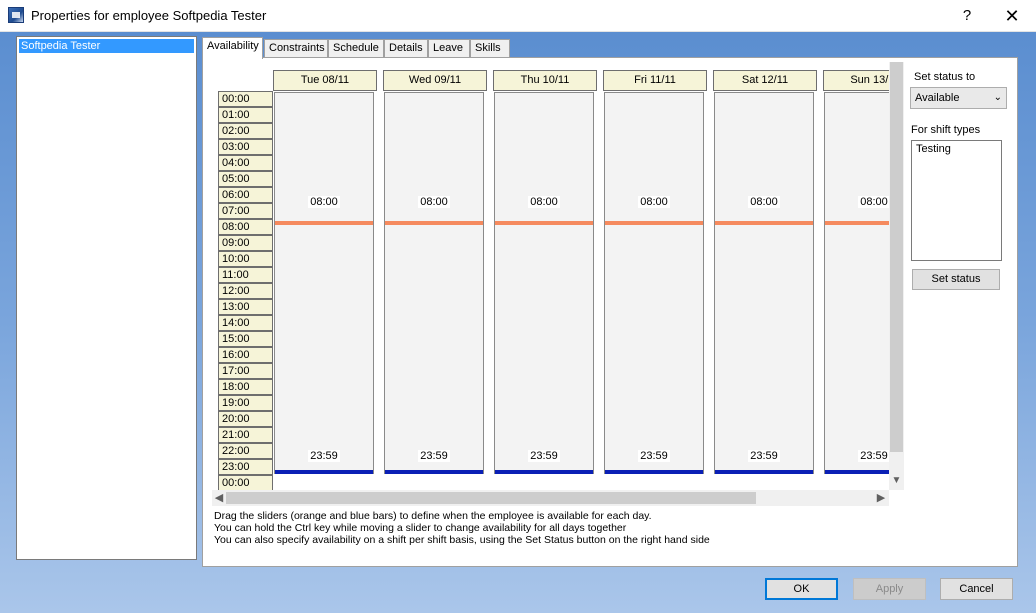 This screenshot has width=1036, height=613. What do you see at coordinates (1012, 16) in the screenshot?
I see `close-button: ✕` at bounding box center [1012, 16].